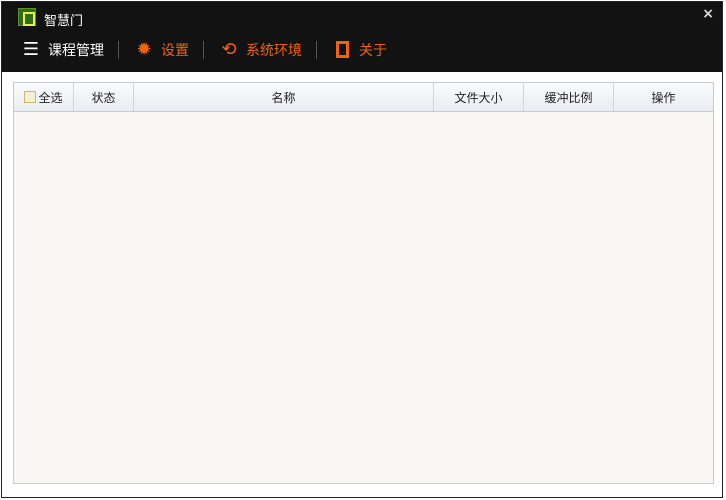  I want to click on menu-settings: ✹ 设置, so click(161, 49).